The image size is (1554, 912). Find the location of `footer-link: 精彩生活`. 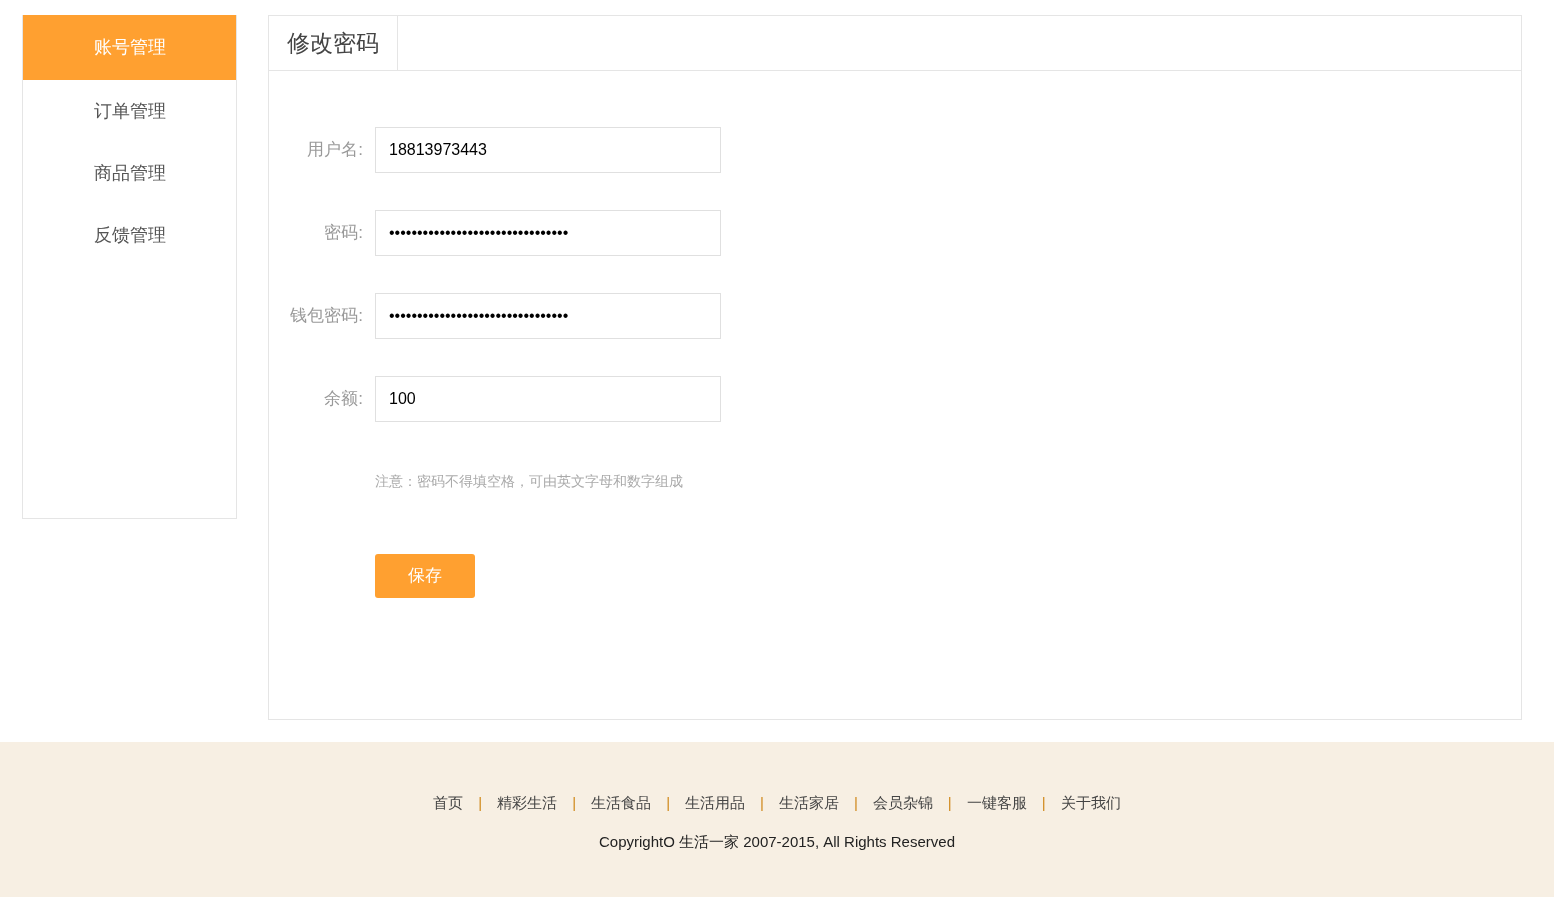

footer-link: 精彩生活 is located at coordinates (527, 803).